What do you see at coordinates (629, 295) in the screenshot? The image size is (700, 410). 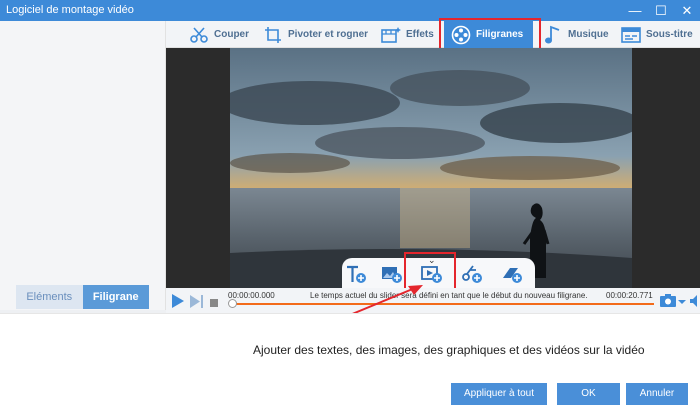 I see `time-end: 00:00:20.771` at bounding box center [629, 295].